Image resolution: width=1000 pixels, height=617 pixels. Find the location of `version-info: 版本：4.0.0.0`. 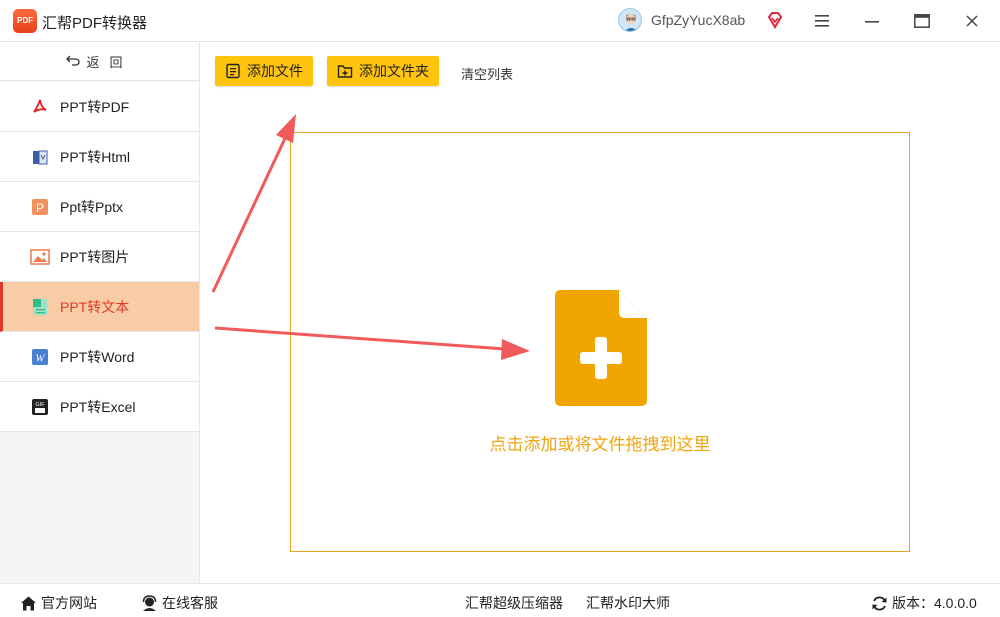

version-info: 版本：4.0.0.0 is located at coordinates (924, 603).